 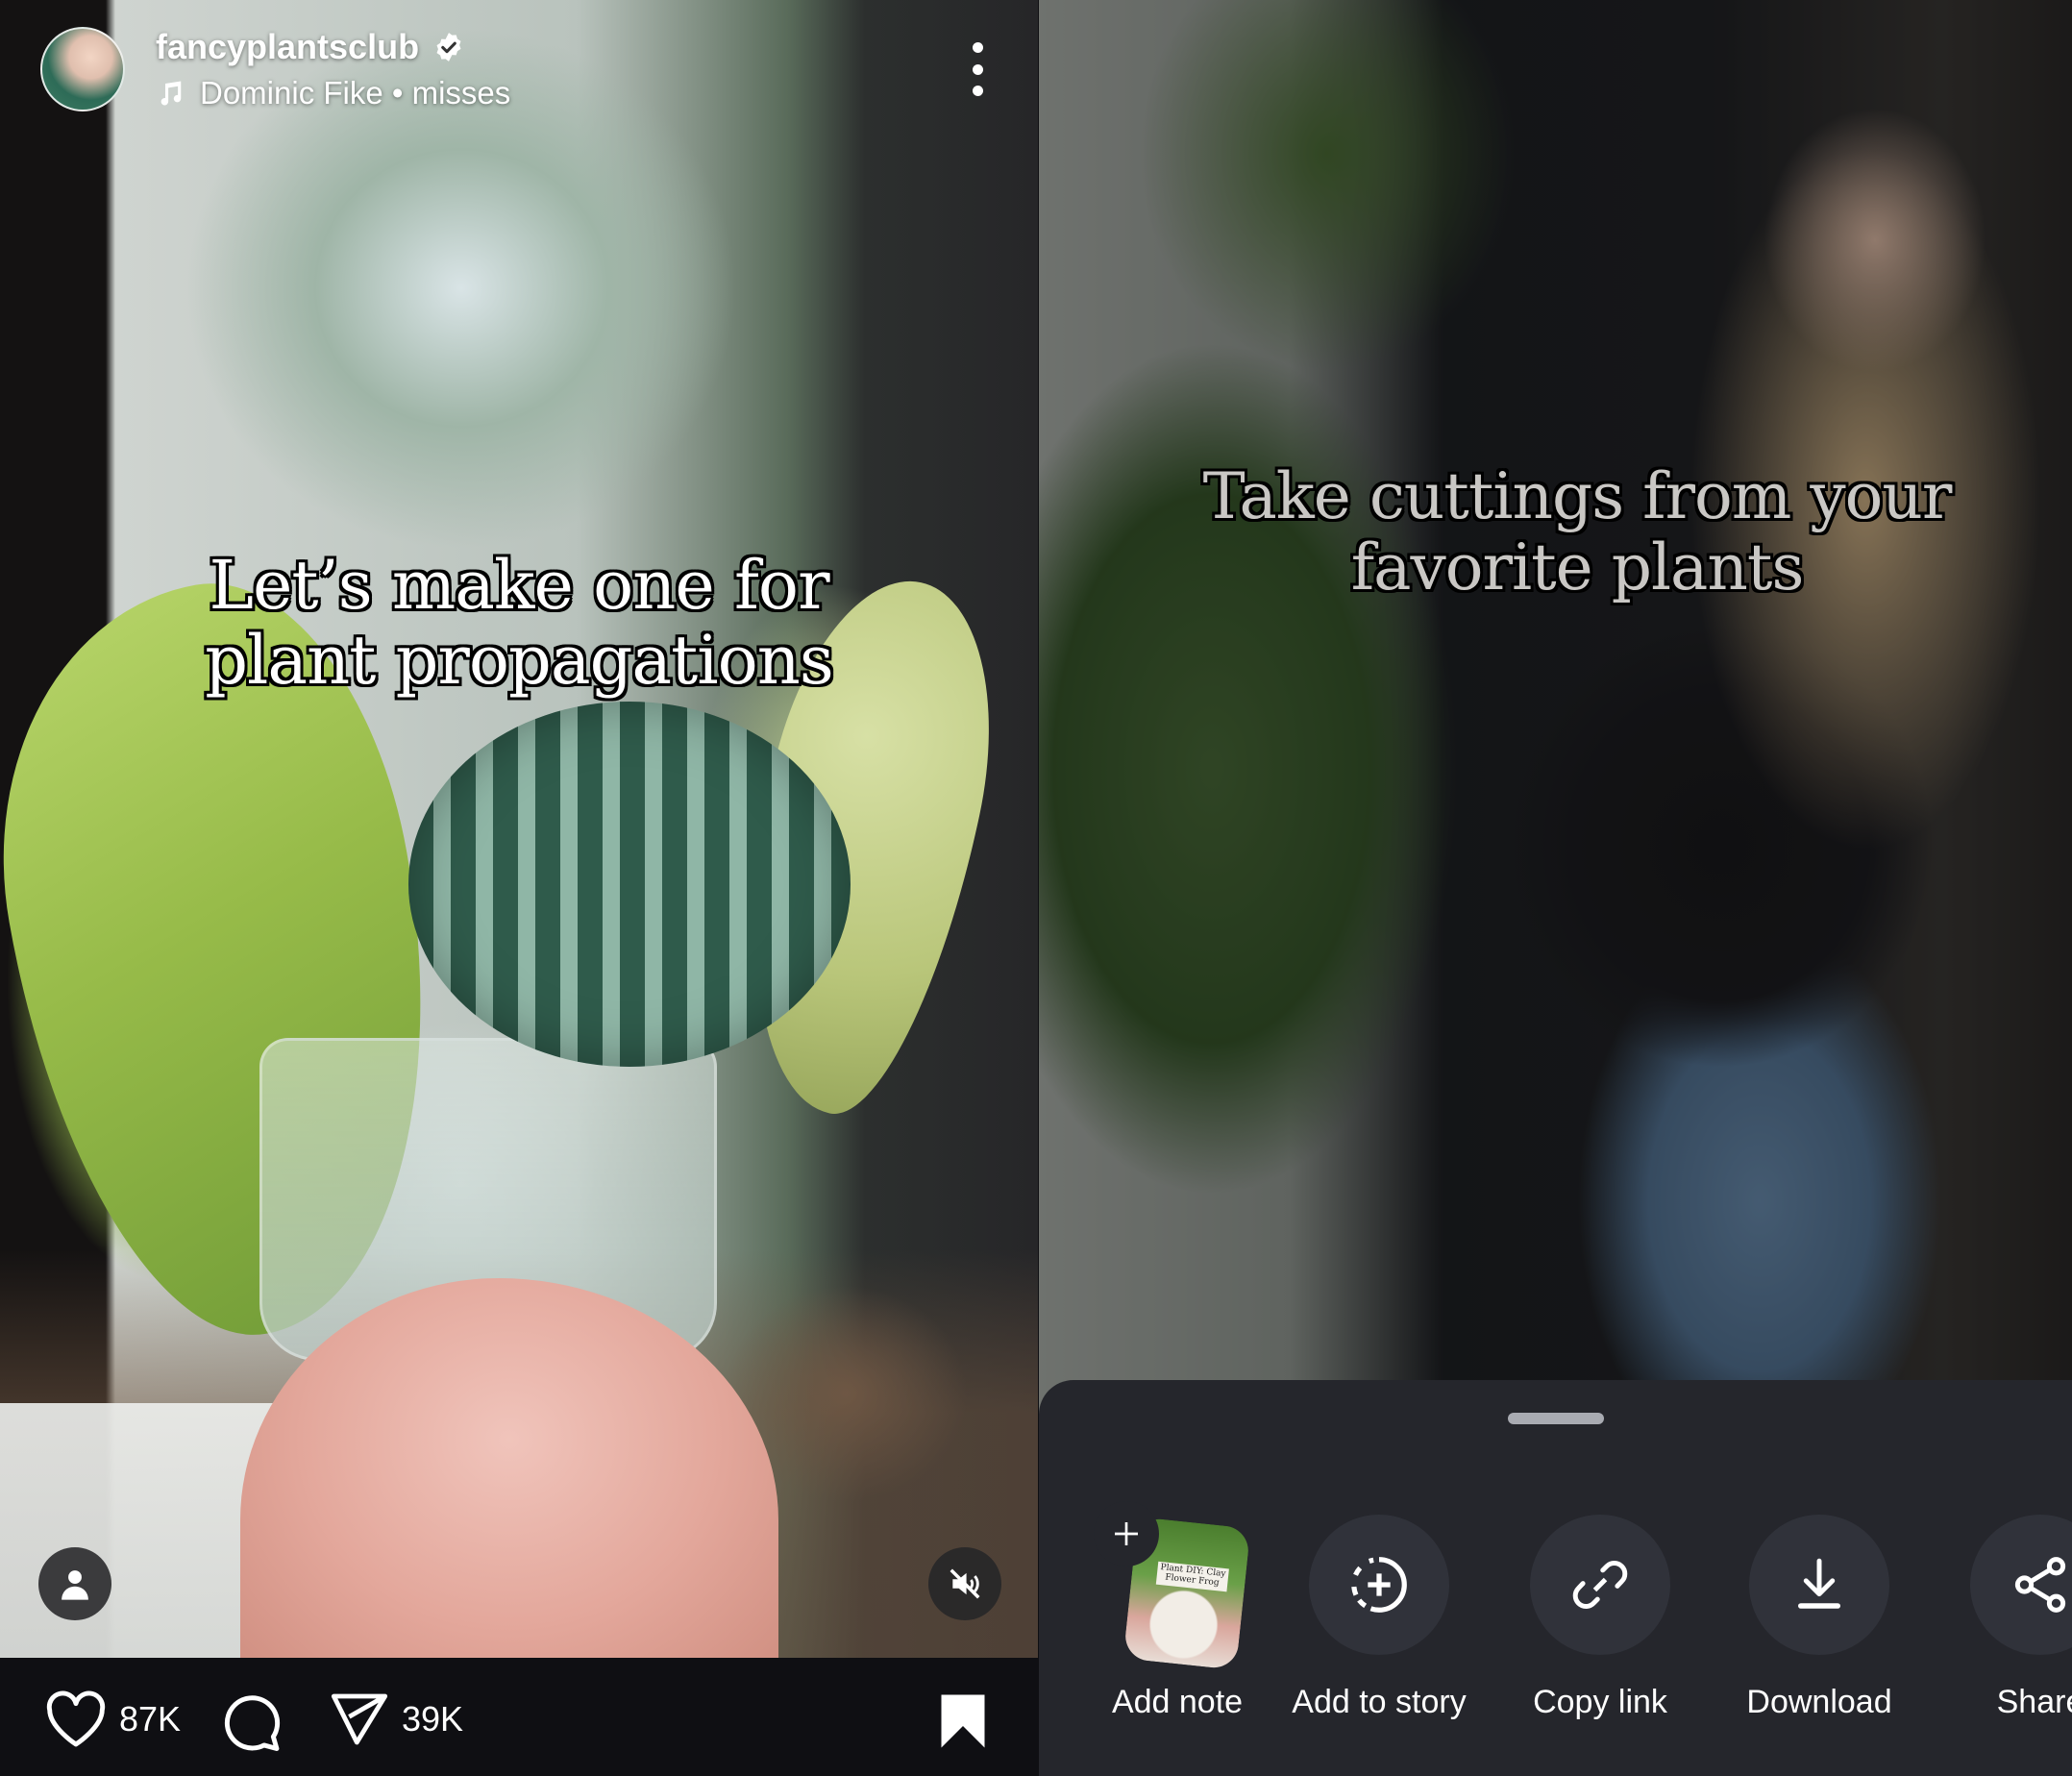 What do you see at coordinates (519, 1717) in the screenshot?
I see `reel-action-bar: 87K 39K` at bounding box center [519, 1717].